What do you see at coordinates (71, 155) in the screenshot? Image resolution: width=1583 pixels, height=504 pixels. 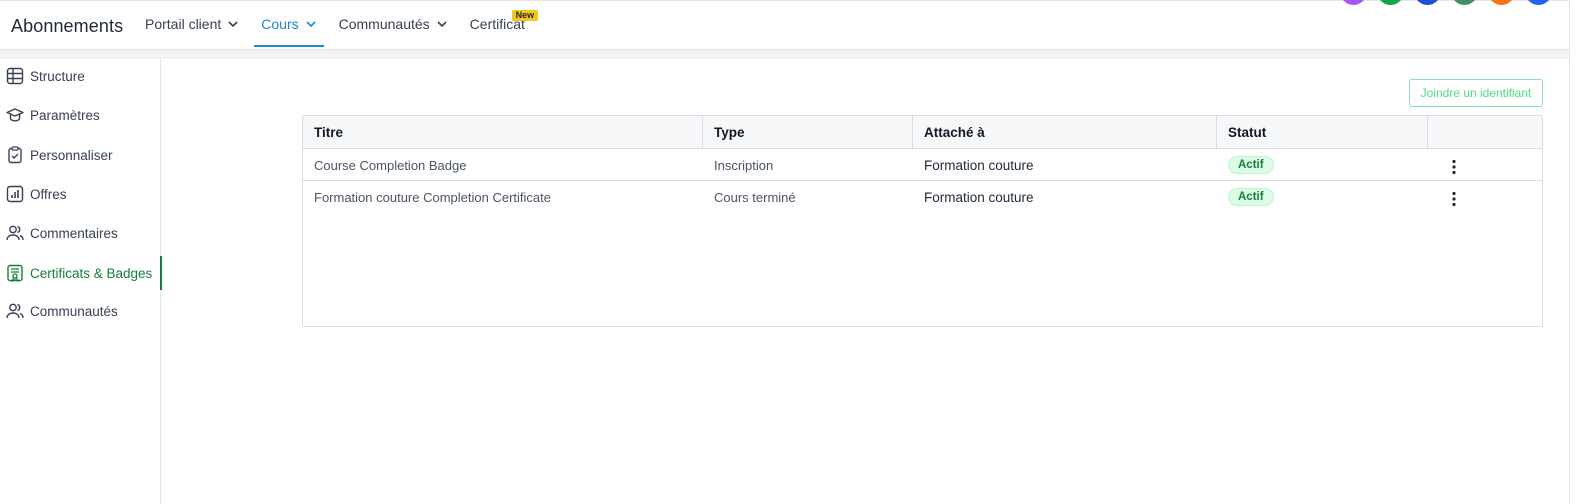 I see `sidebar-item-label: Personnaliser` at bounding box center [71, 155].